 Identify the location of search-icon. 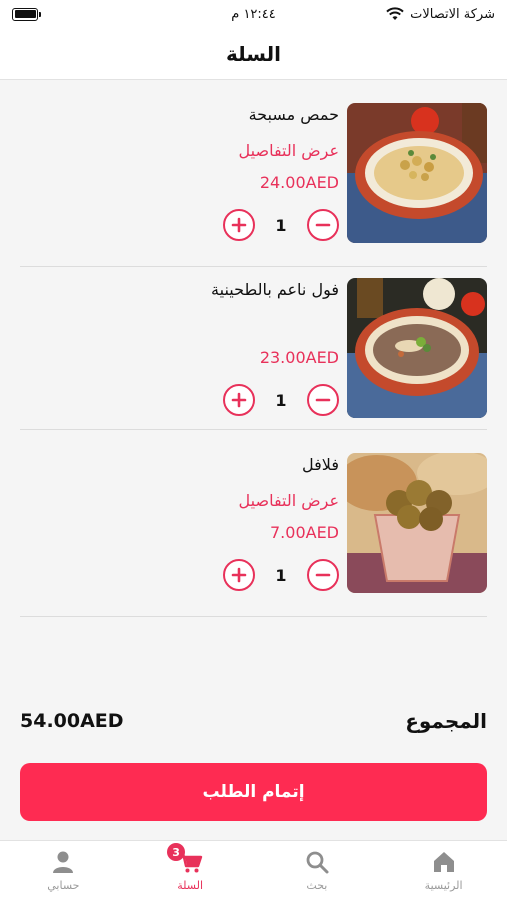
(317, 862).